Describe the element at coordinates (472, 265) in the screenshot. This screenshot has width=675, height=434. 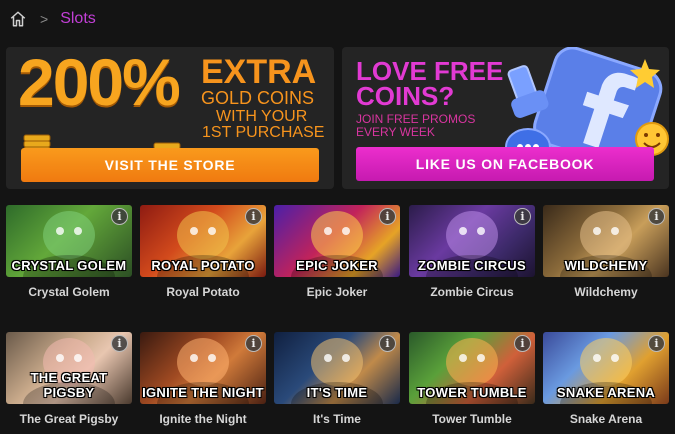
I see `game-thumbnail-title: ZOMBIE CIRCUS` at that location.